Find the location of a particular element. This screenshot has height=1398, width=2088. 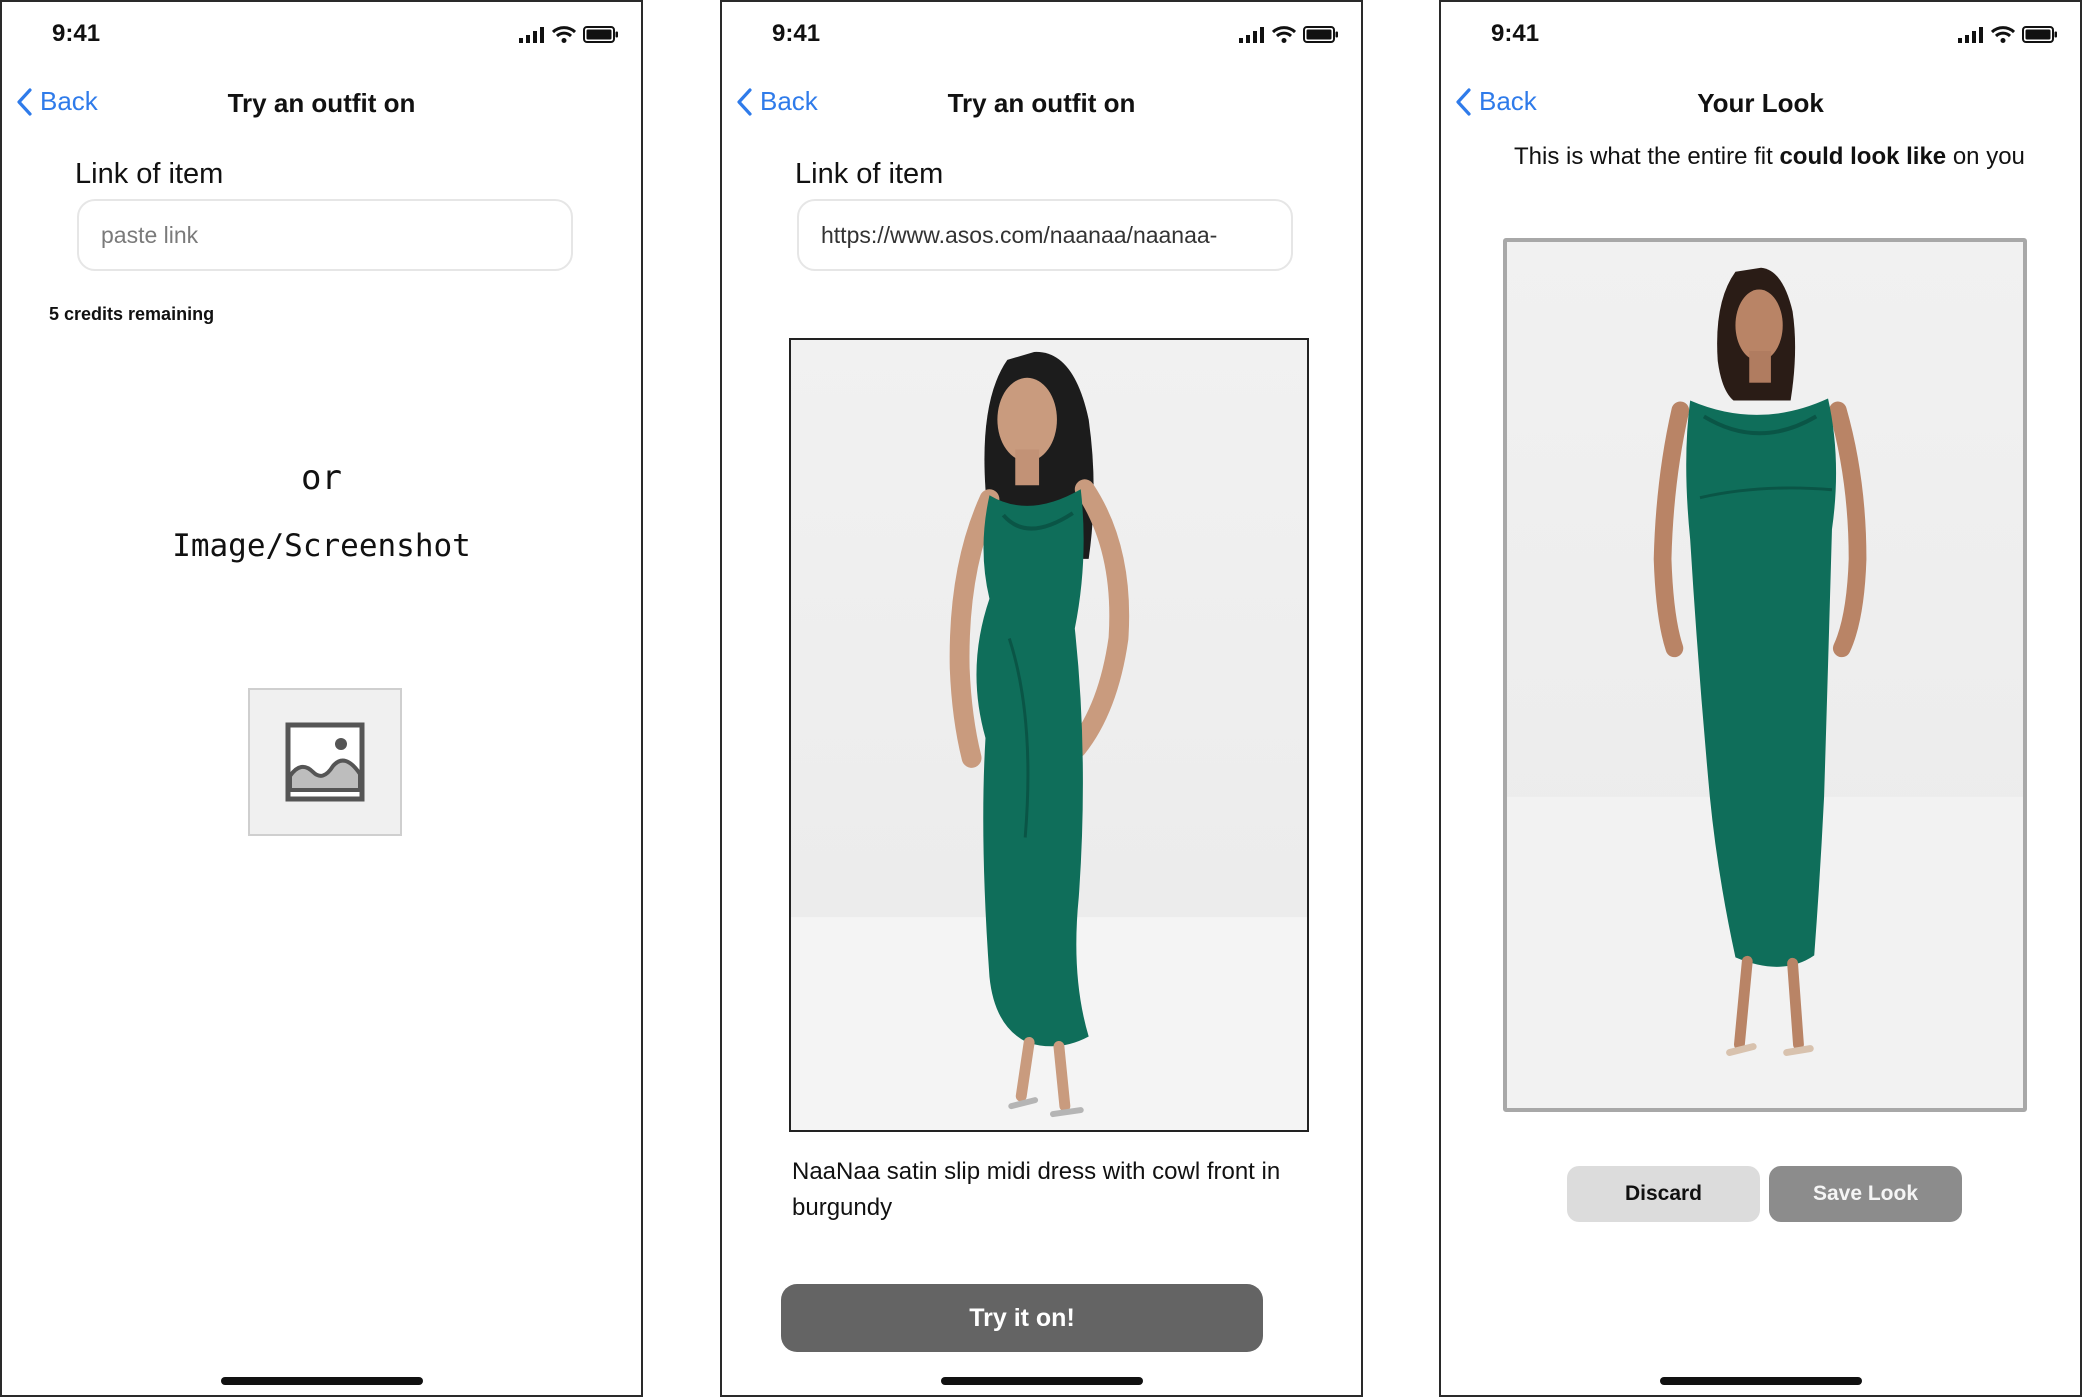

image-picker-button is located at coordinates (325, 762).